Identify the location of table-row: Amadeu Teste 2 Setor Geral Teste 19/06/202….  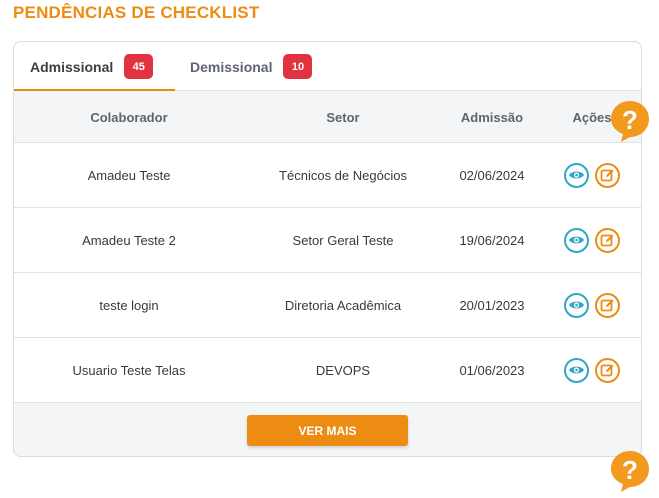
(327, 240).